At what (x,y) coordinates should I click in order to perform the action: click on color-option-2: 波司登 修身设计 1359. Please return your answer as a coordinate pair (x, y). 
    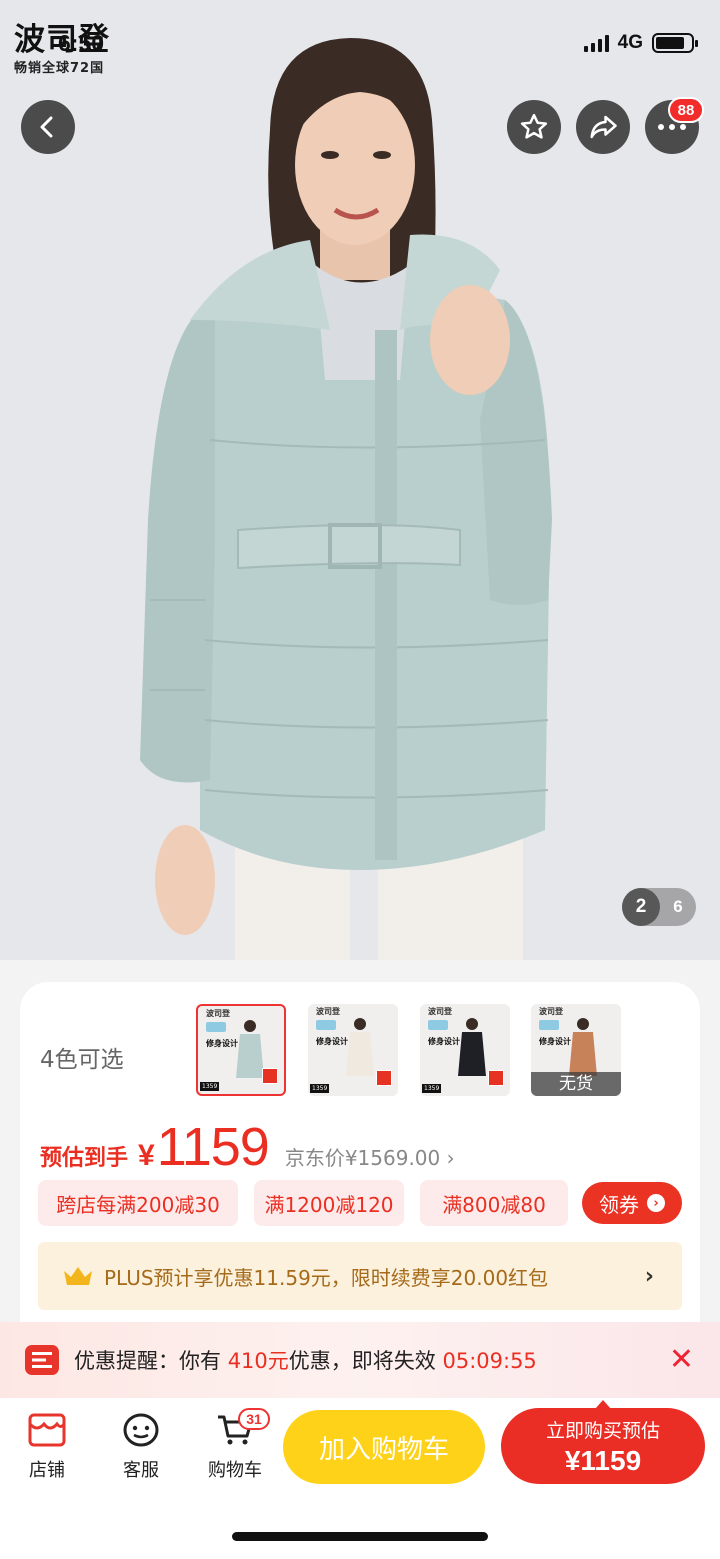
    Looking at the image, I should click on (353, 1050).